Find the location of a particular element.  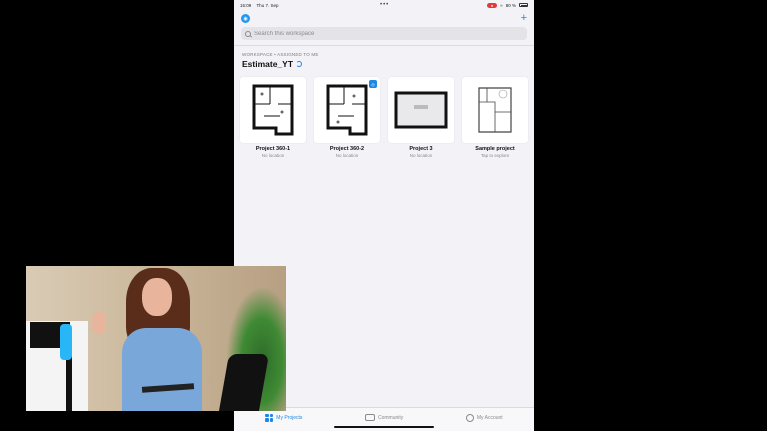

webcam-presenter is located at coordinates (150, 339).